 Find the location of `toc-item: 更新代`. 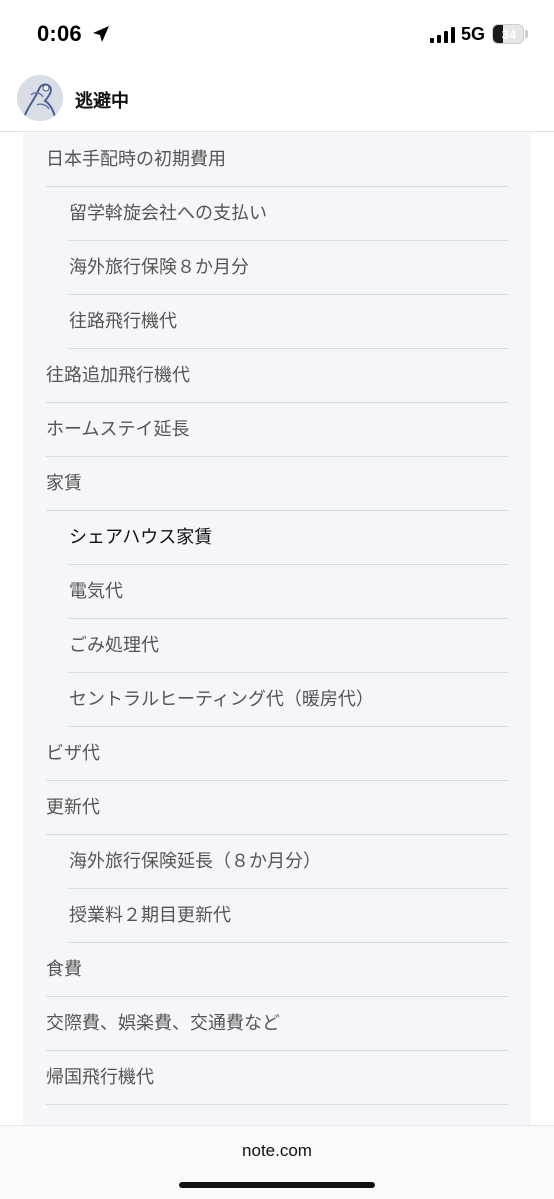

toc-item: 更新代 is located at coordinates (277, 808).